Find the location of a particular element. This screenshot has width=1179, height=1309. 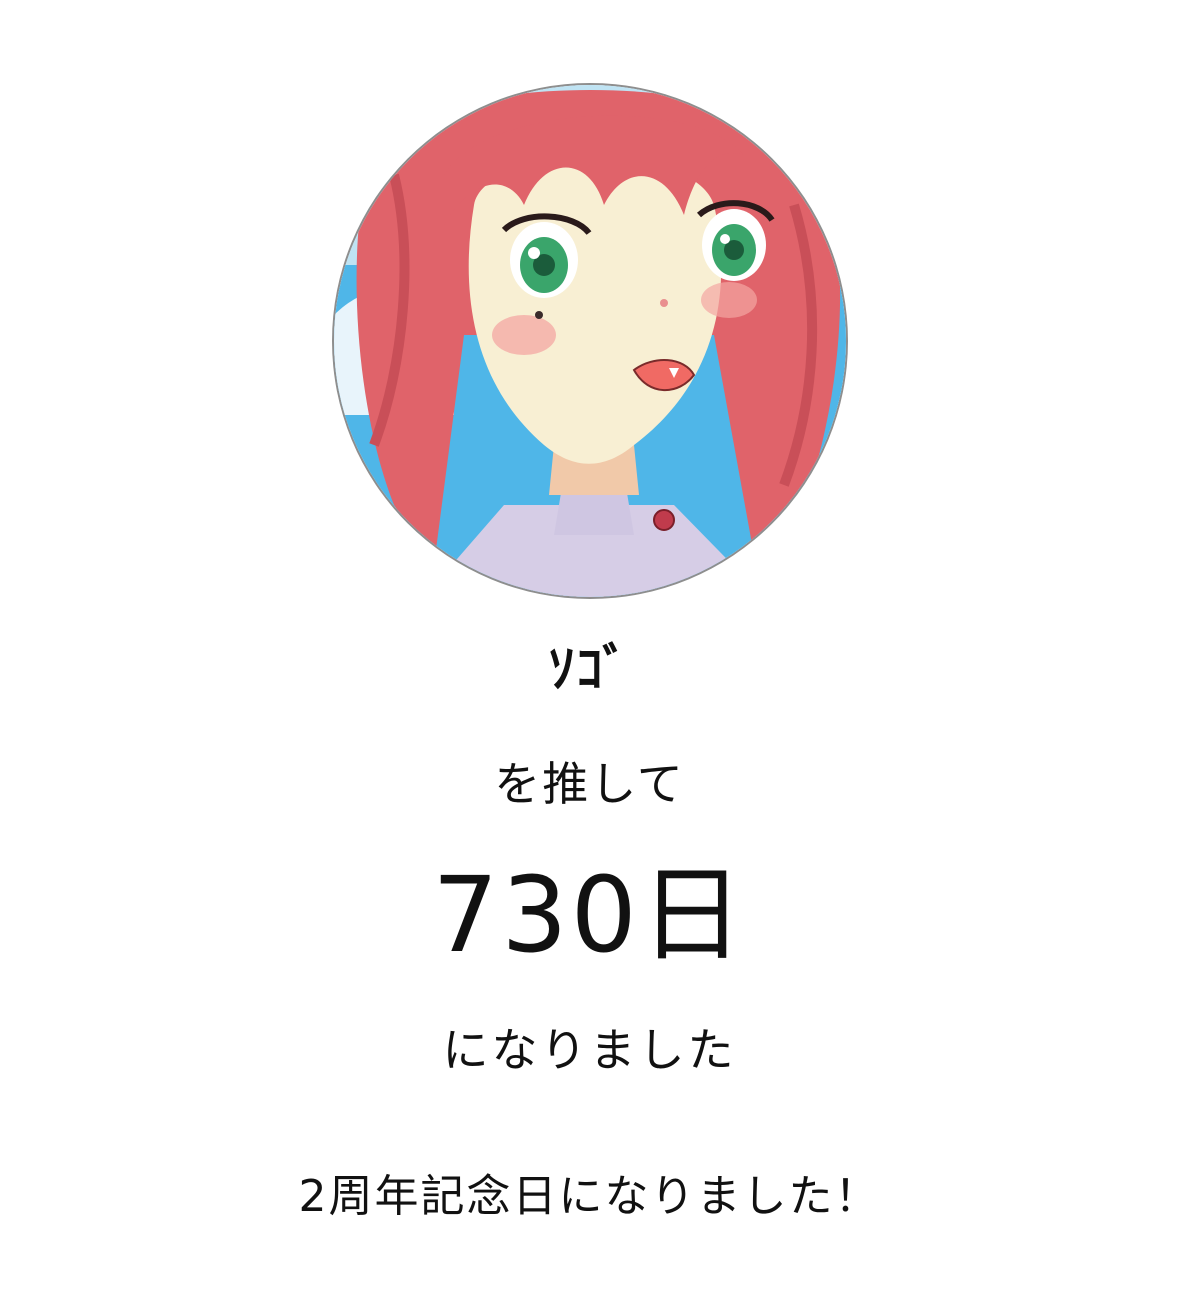

oshi-name: ｿｺﾞ is located at coordinates (589, 670).